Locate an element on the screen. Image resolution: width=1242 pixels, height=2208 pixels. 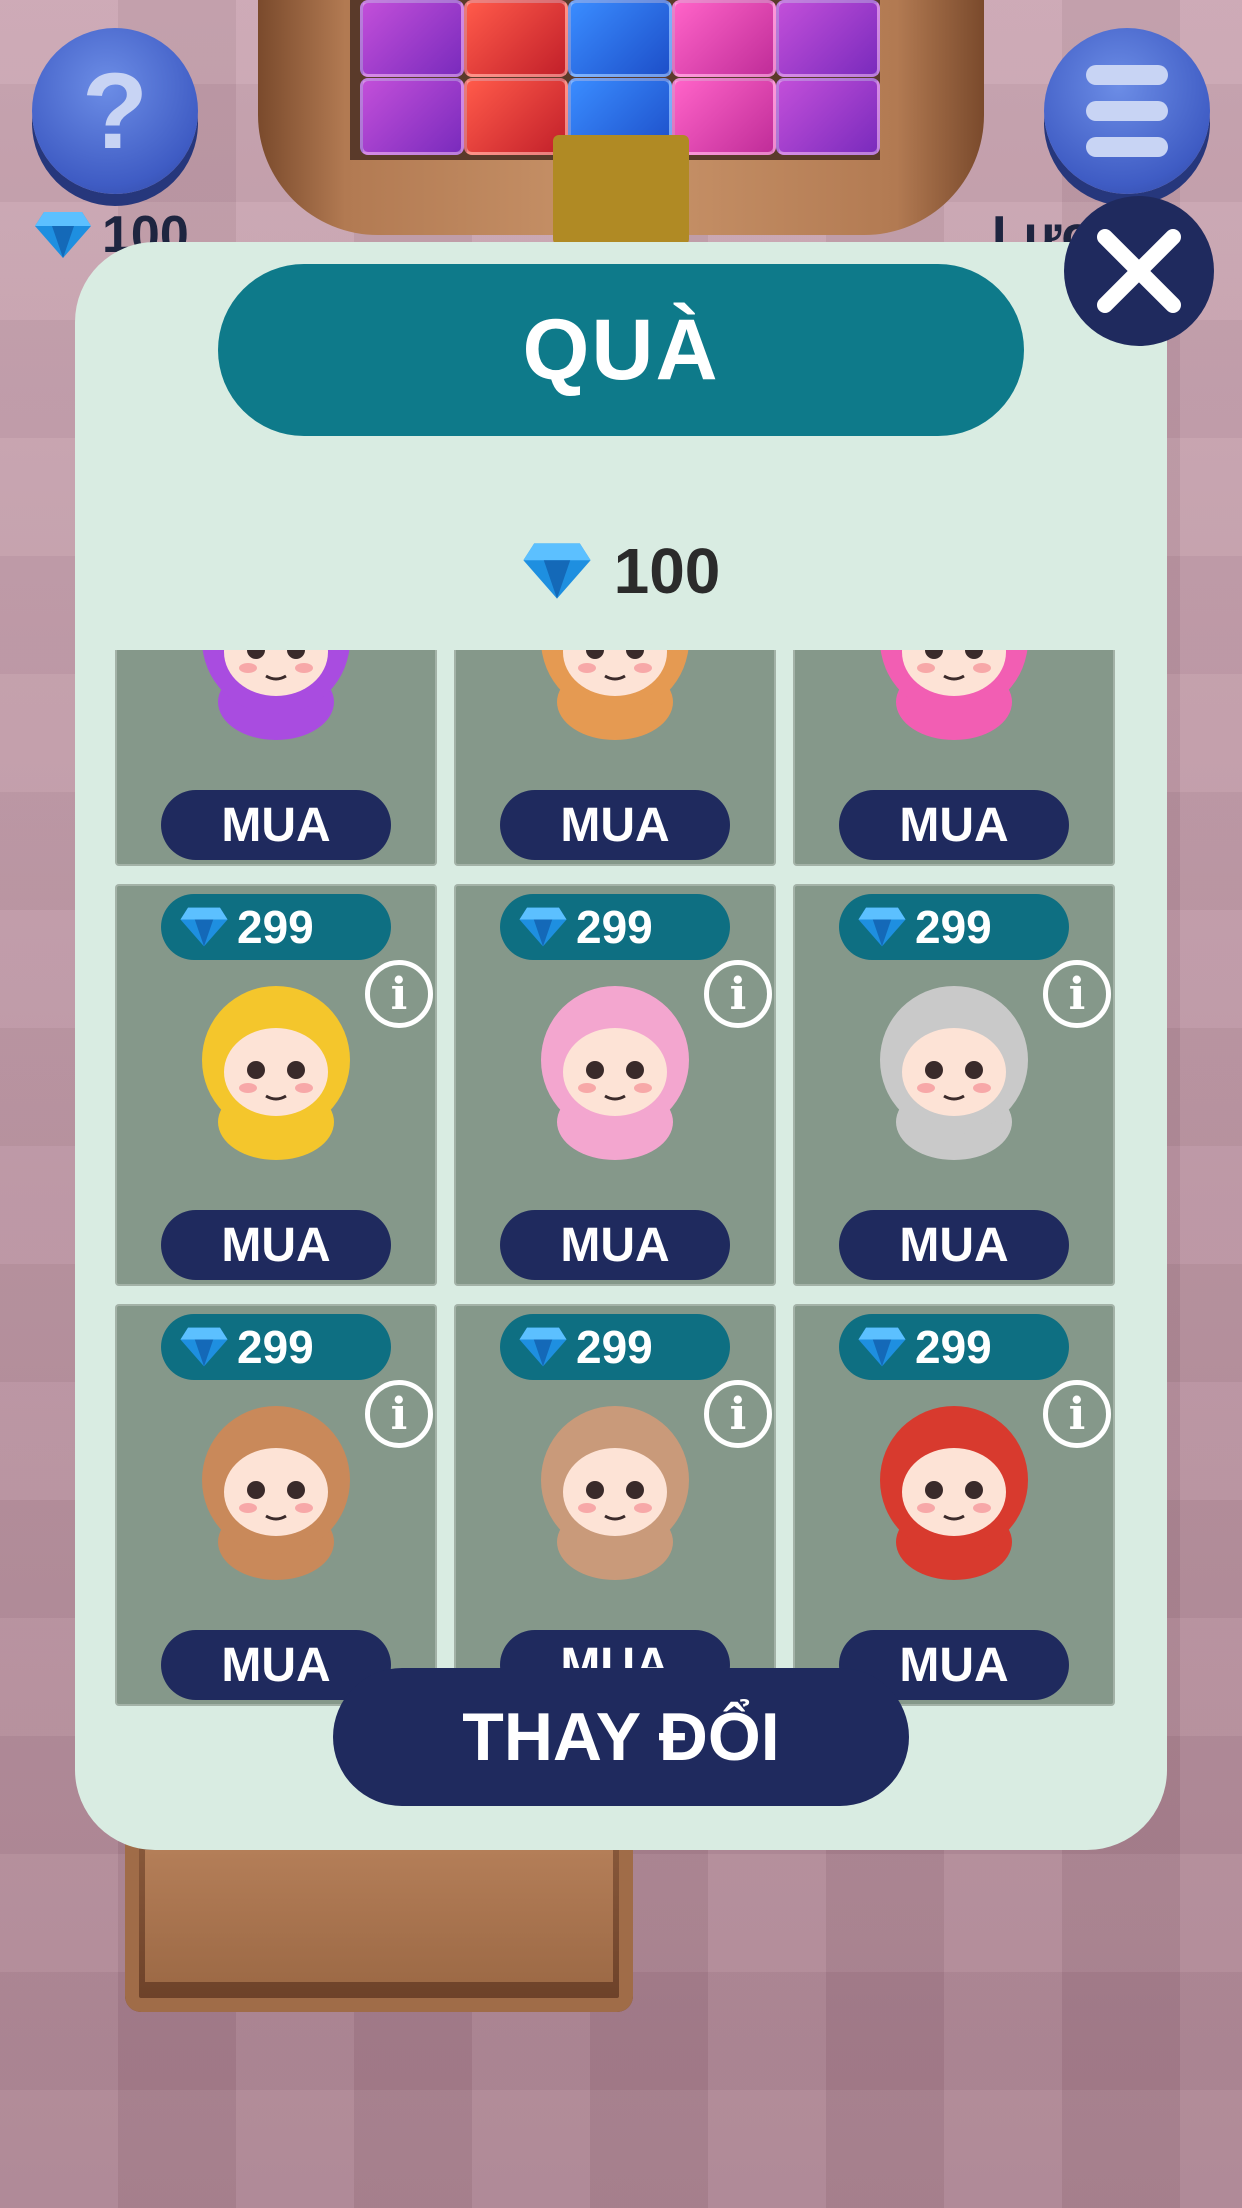
tile-stack is located at coordinates (620, 77).